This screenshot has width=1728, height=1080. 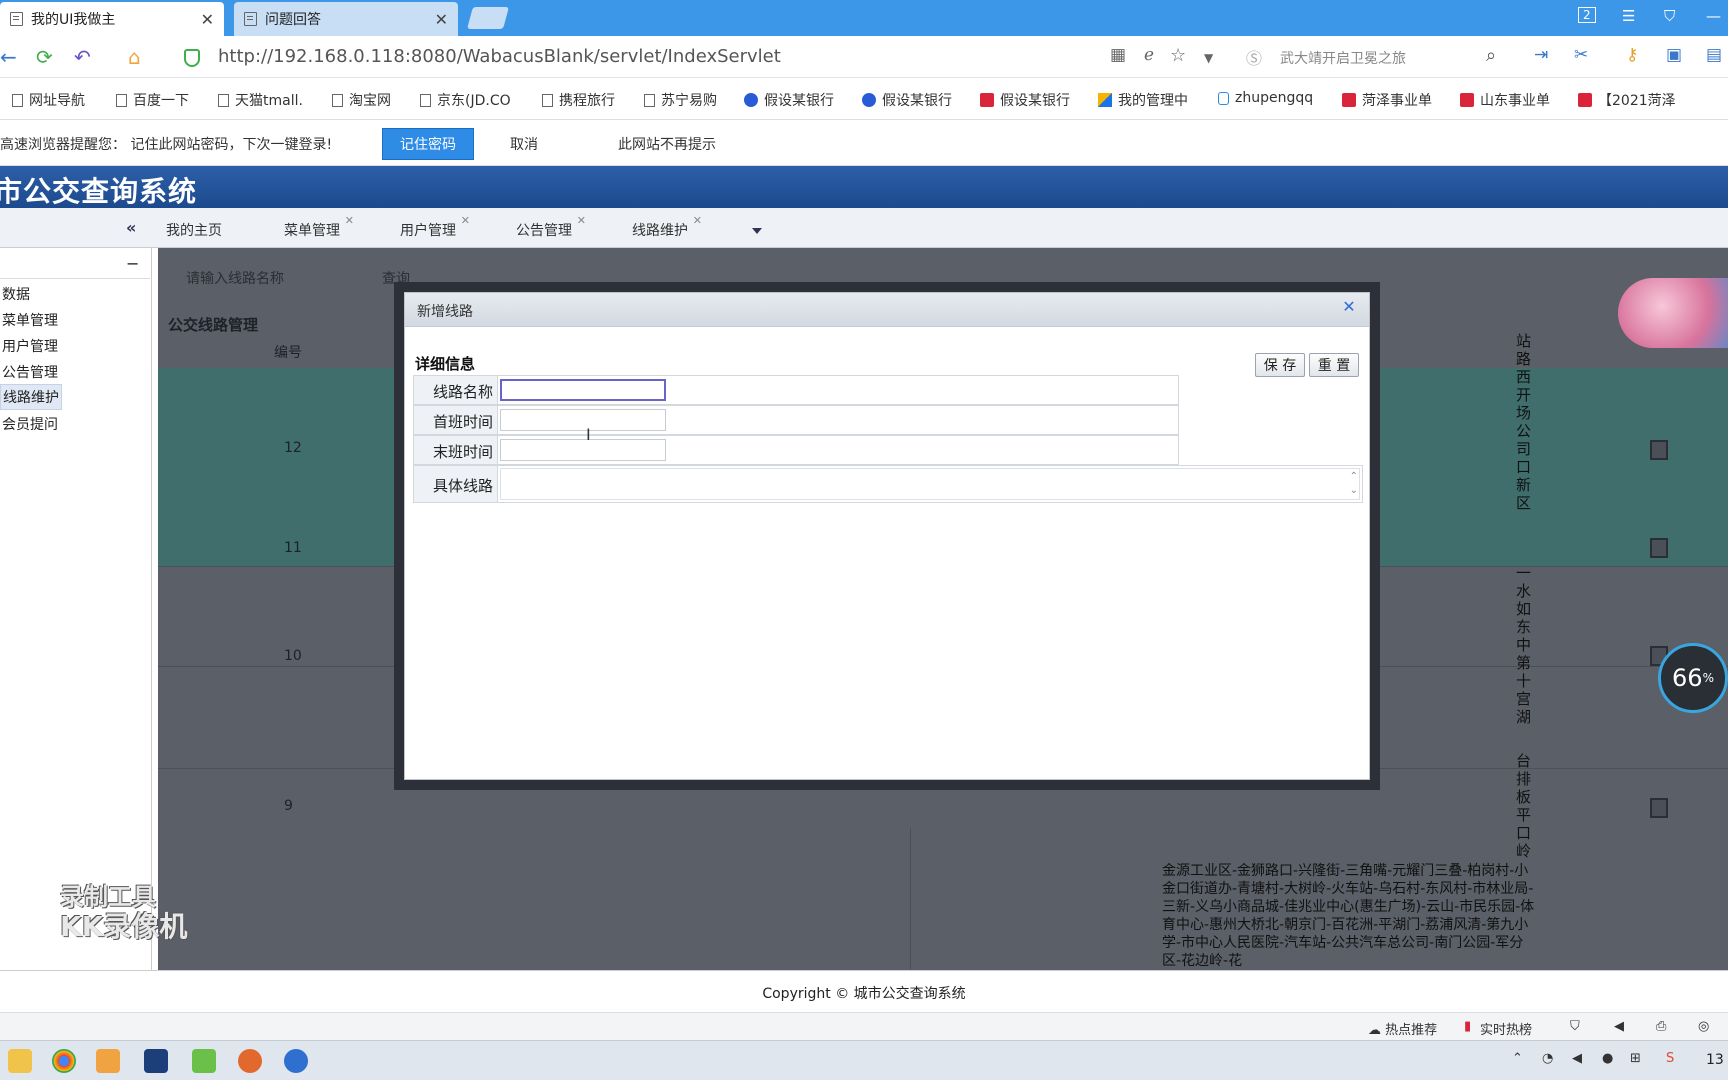 I want to click on undo-icon: ↶, so click(x=82, y=57).